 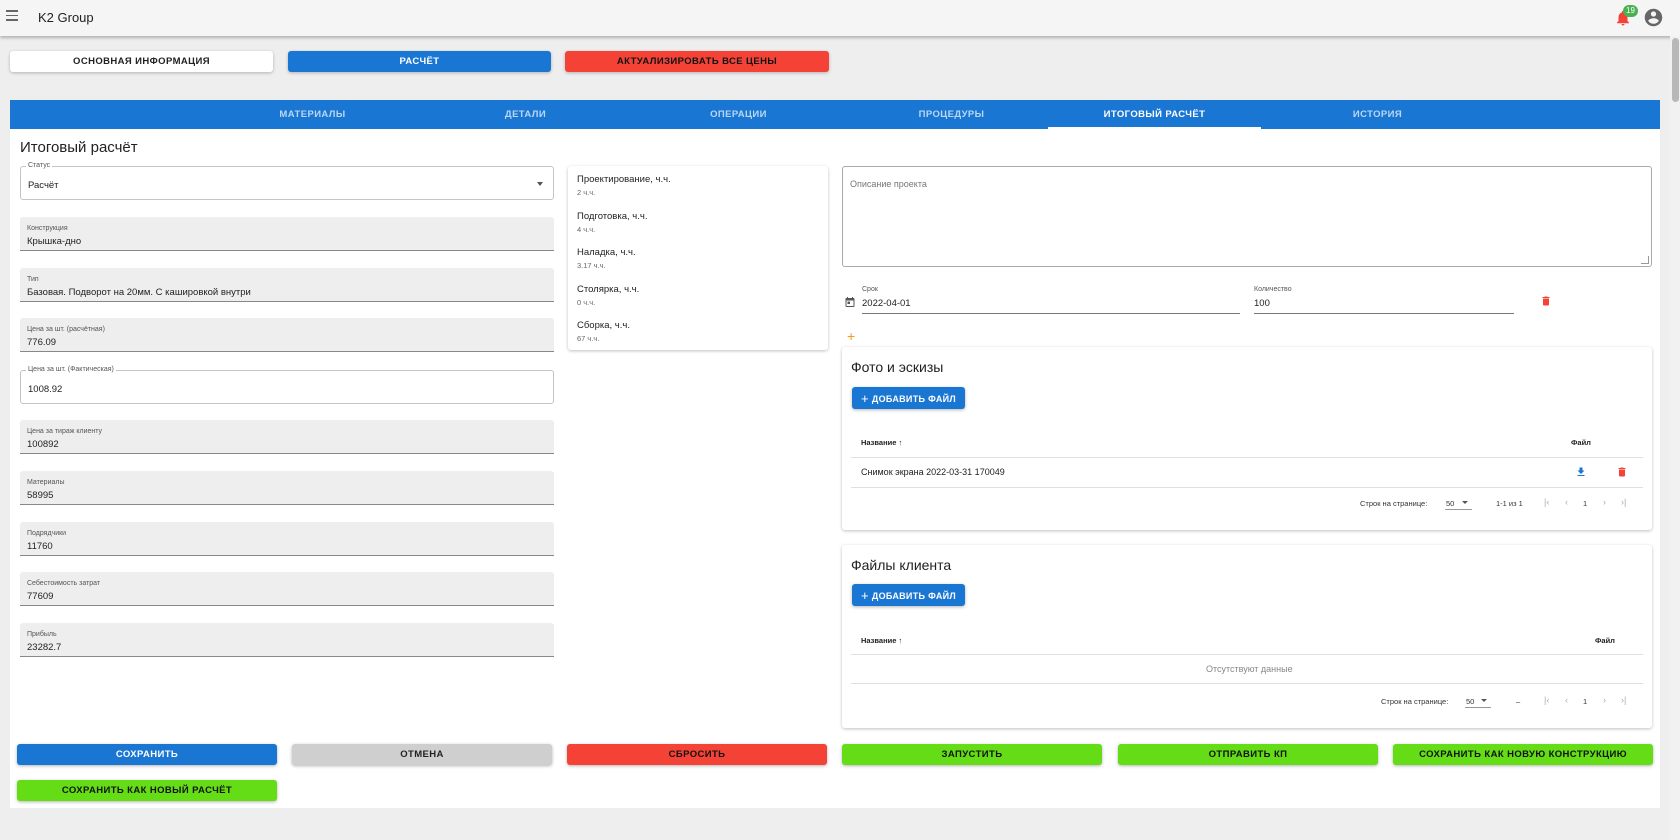 What do you see at coordinates (287, 488) in the screenshot?
I see `materials-field: Материалы 58995` at bounding box center [287, 488].